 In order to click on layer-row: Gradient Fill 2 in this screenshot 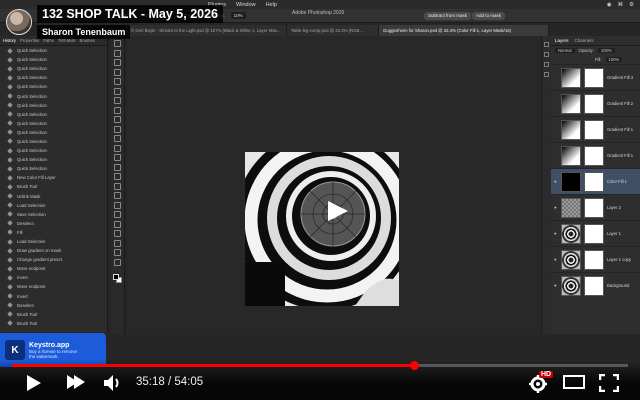, I will do `click(595, 103)`.